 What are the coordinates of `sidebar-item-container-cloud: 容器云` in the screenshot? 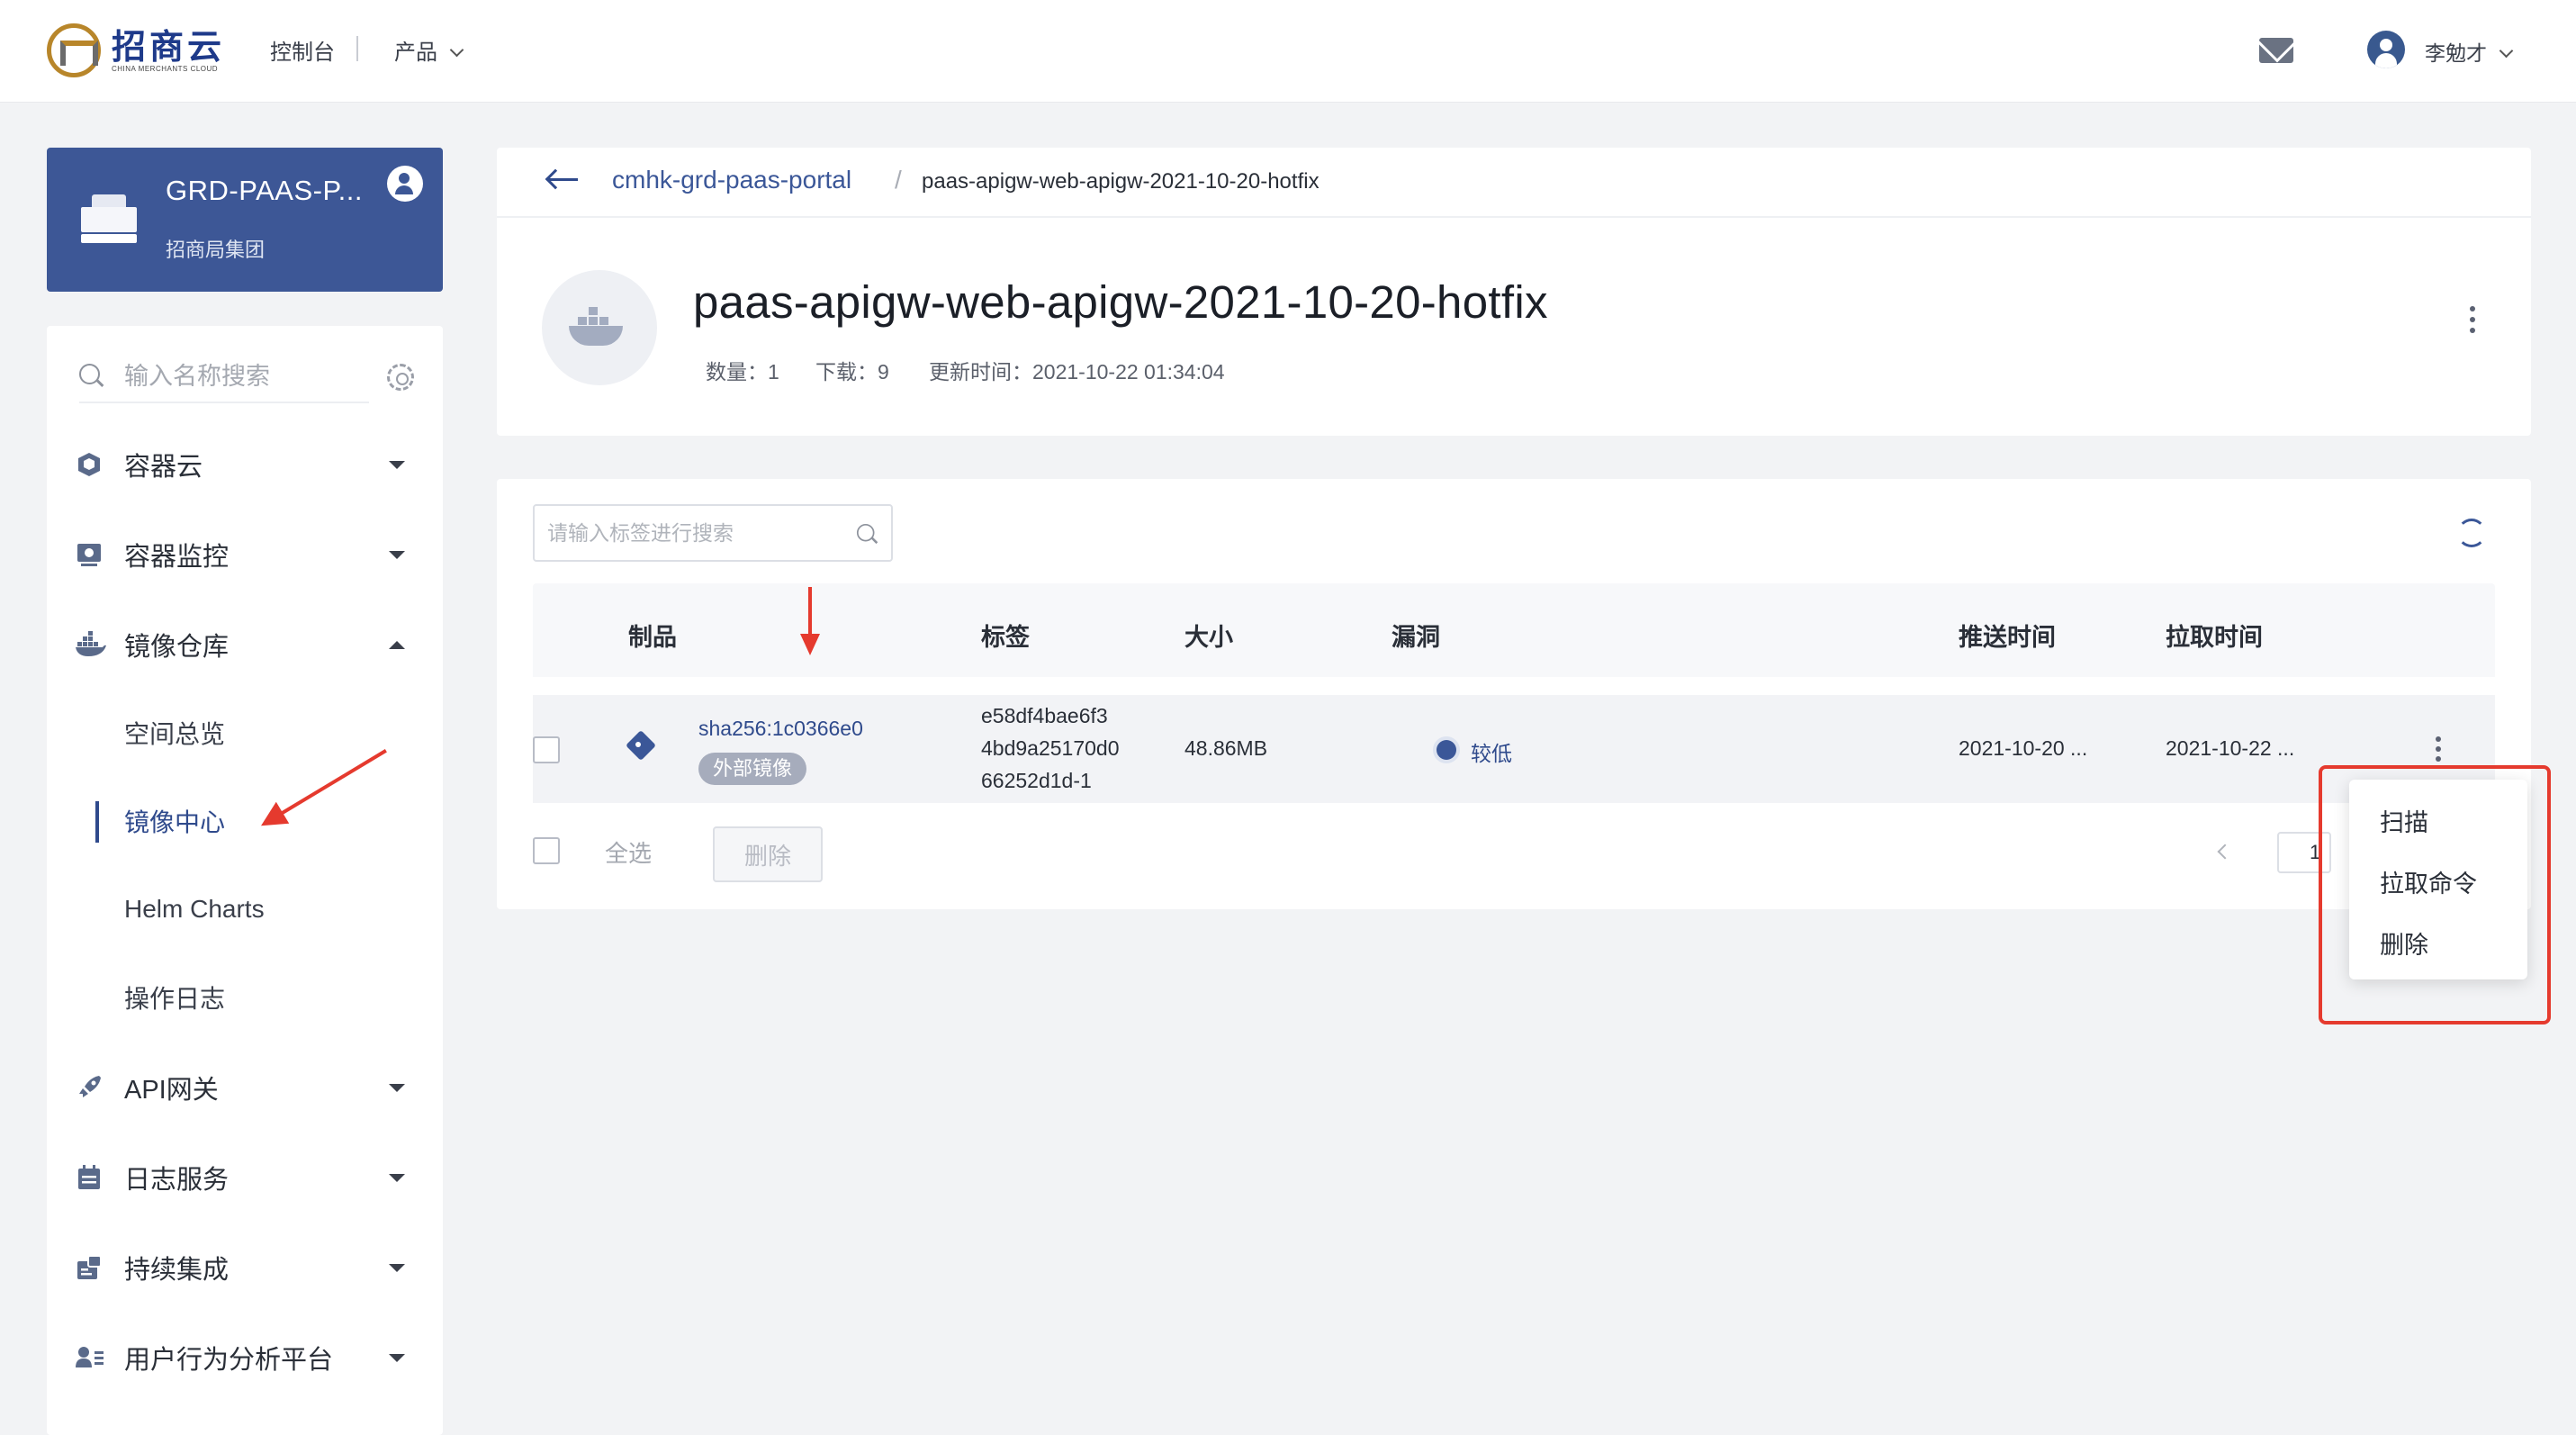 It's located at (245, 465).